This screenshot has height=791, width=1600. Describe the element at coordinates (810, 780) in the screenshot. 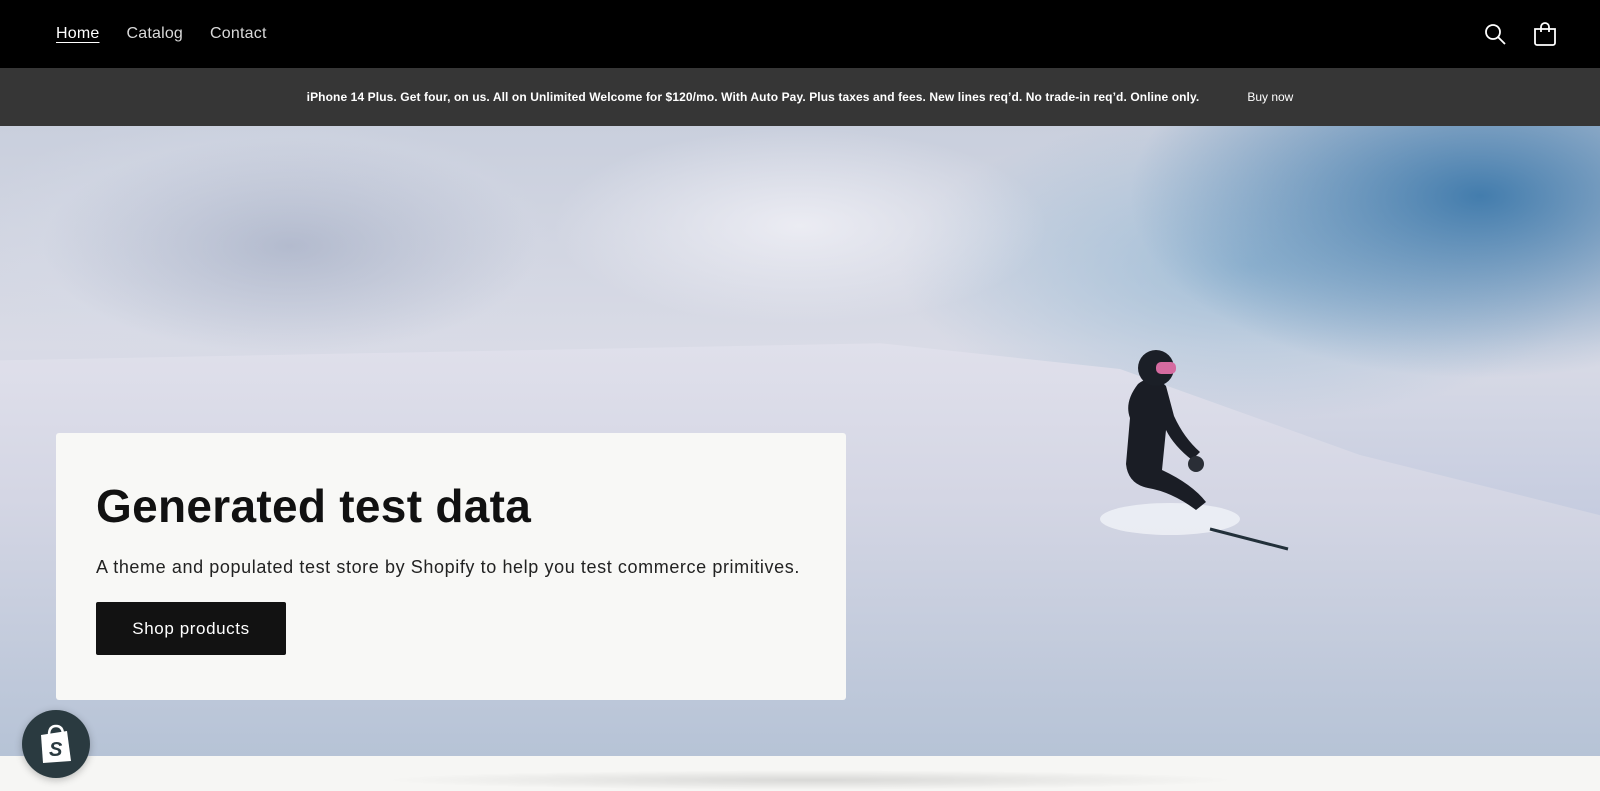

I see `card-shadow` at that location.